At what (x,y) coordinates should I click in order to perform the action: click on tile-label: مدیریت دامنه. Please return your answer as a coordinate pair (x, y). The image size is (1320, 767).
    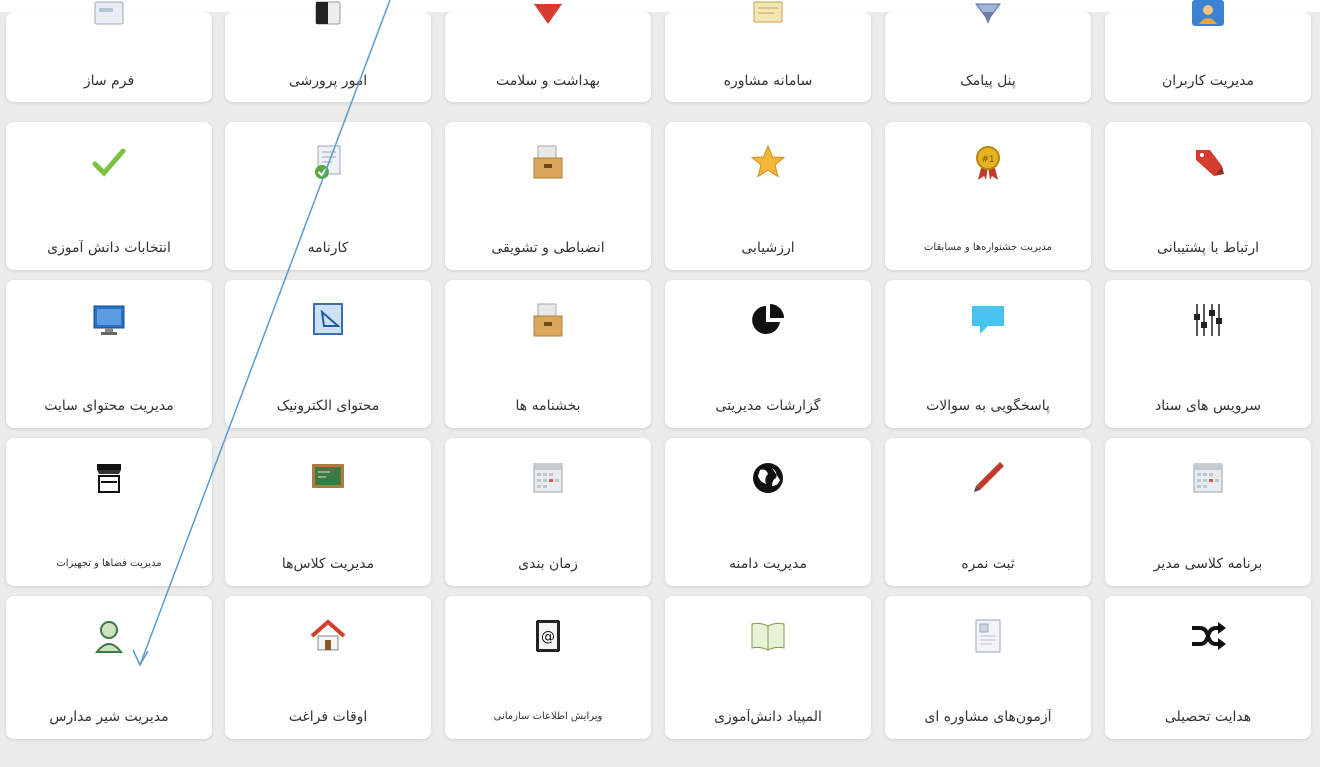
    Looking at the image, I should click on (768, 564).